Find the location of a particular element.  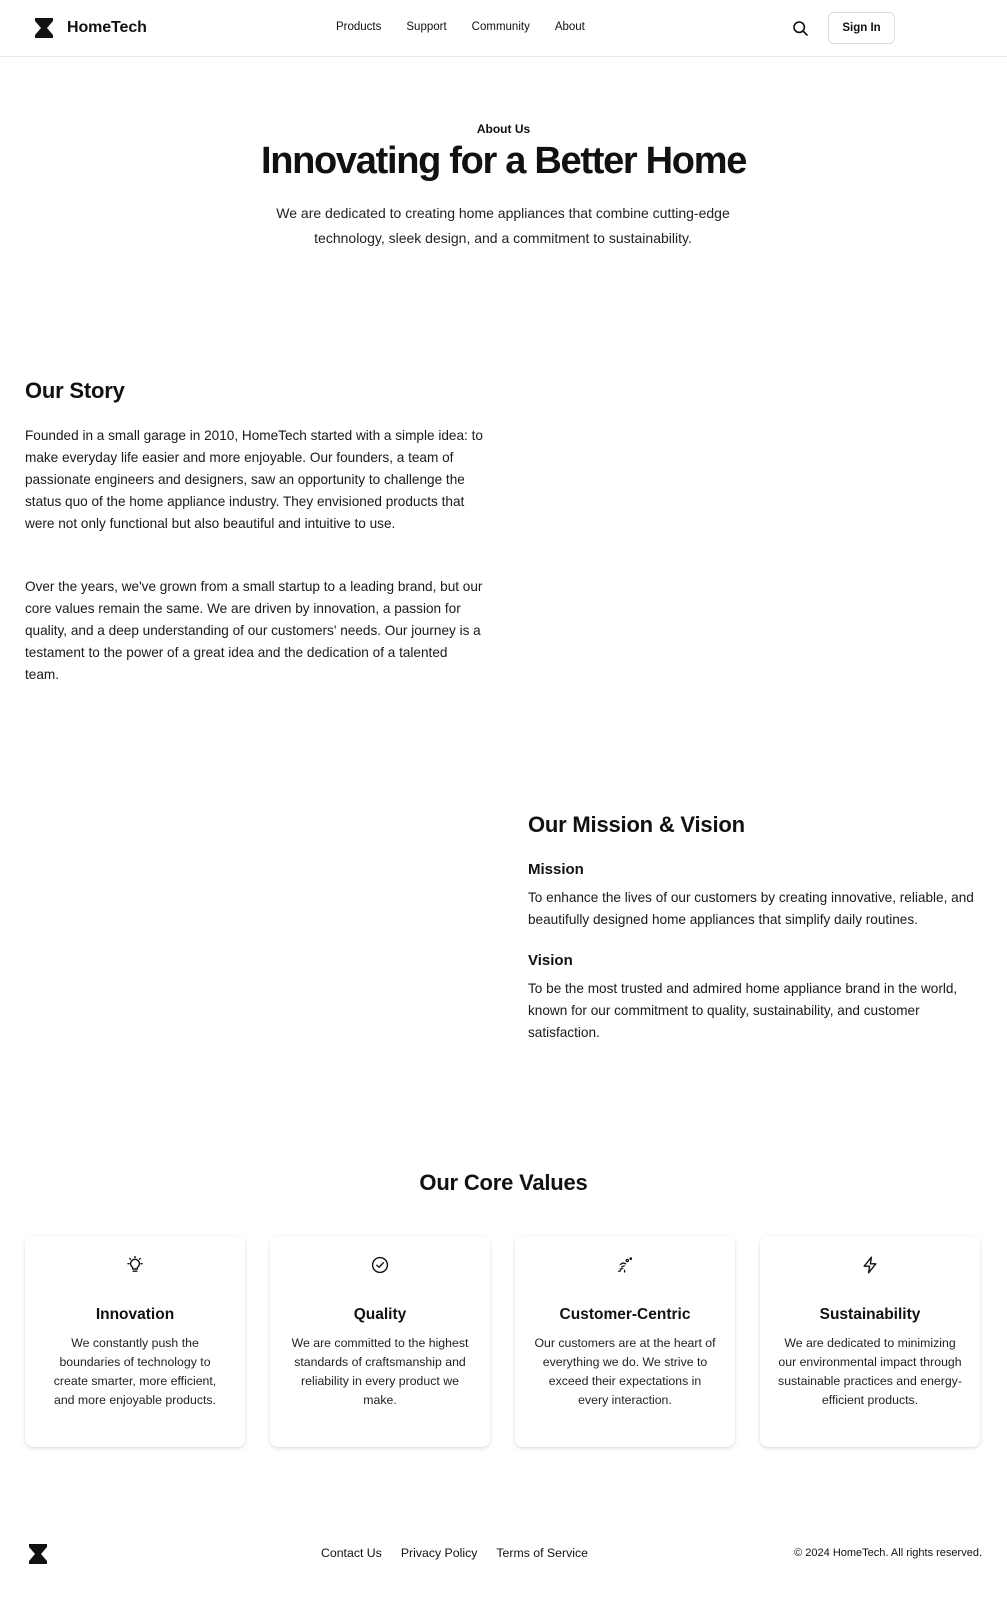

value-card-title: Innovation is located at coordinates (135, 1314).